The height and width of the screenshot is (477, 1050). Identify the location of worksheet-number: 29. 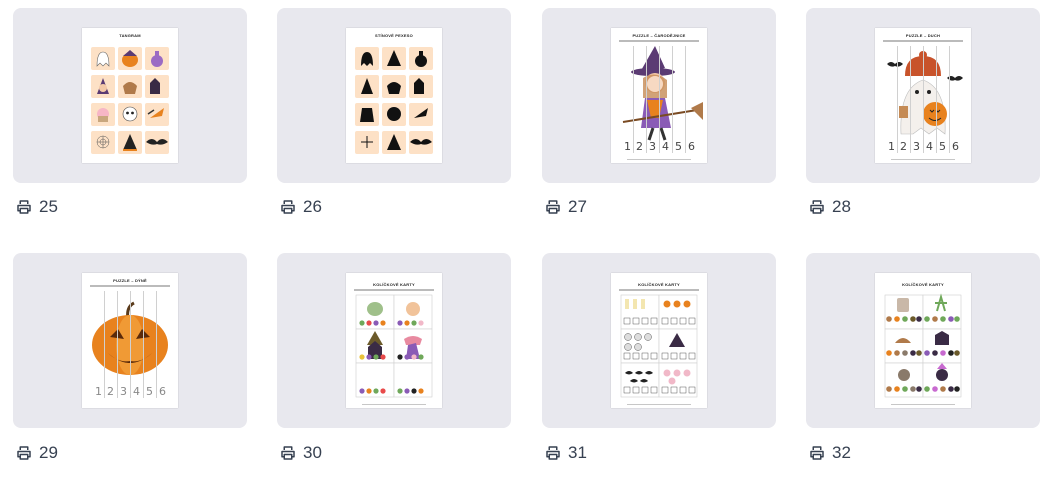
(48, 452).